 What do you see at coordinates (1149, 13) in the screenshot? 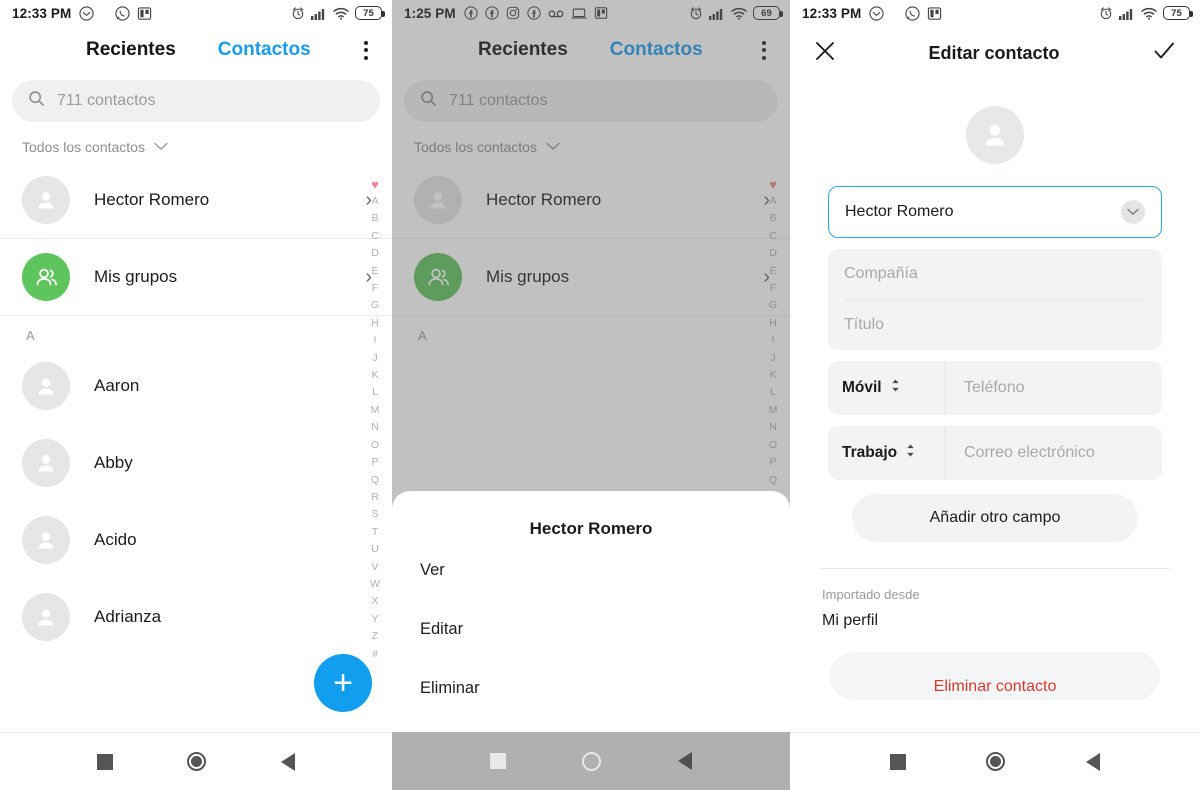
I see `wifi-icon` at bounding box center [1149, 13].